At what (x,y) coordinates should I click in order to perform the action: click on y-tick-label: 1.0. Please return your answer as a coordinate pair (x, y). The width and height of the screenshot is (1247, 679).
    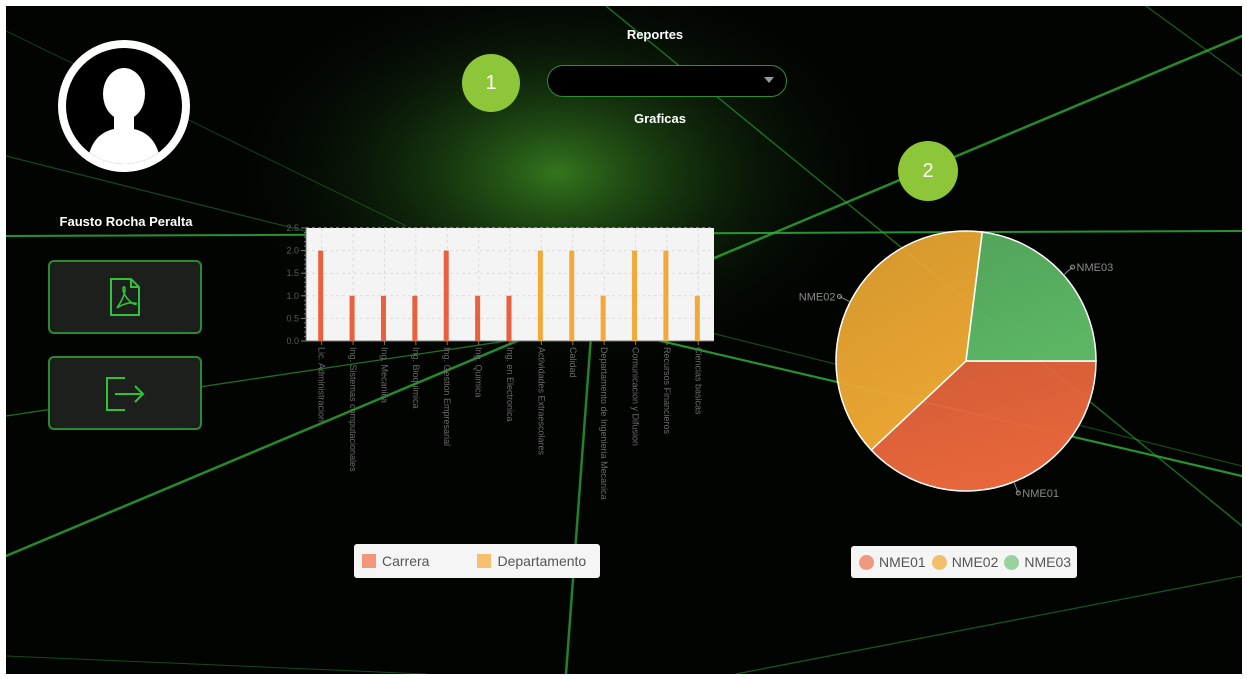
    Looking at the image, I should click on (292, 296).